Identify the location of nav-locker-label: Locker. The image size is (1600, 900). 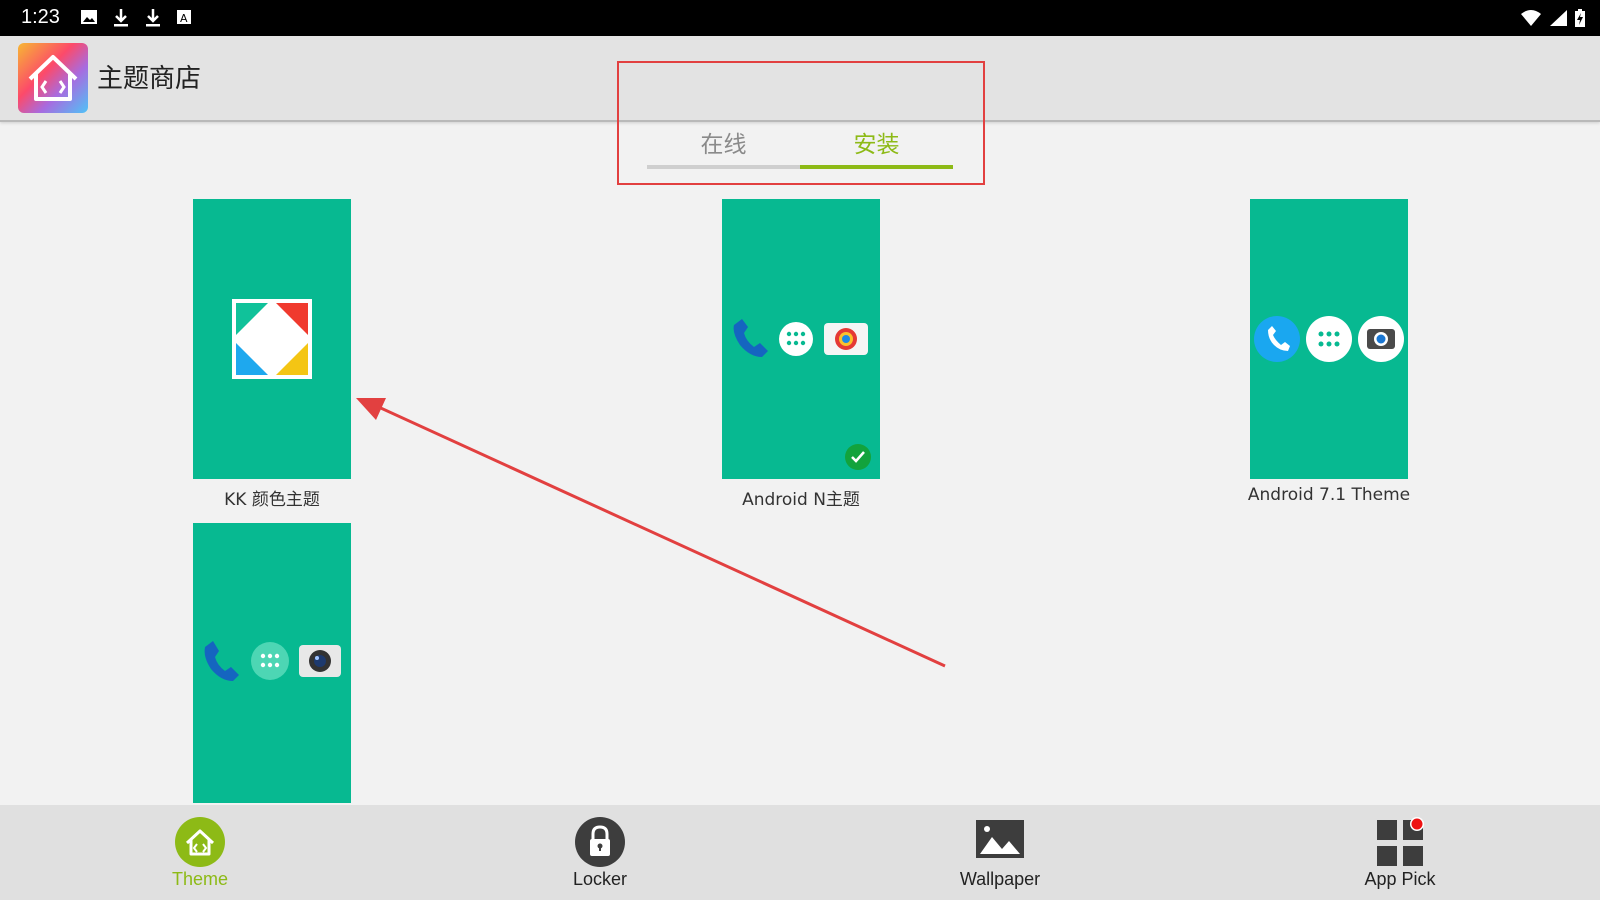
(600, 879).